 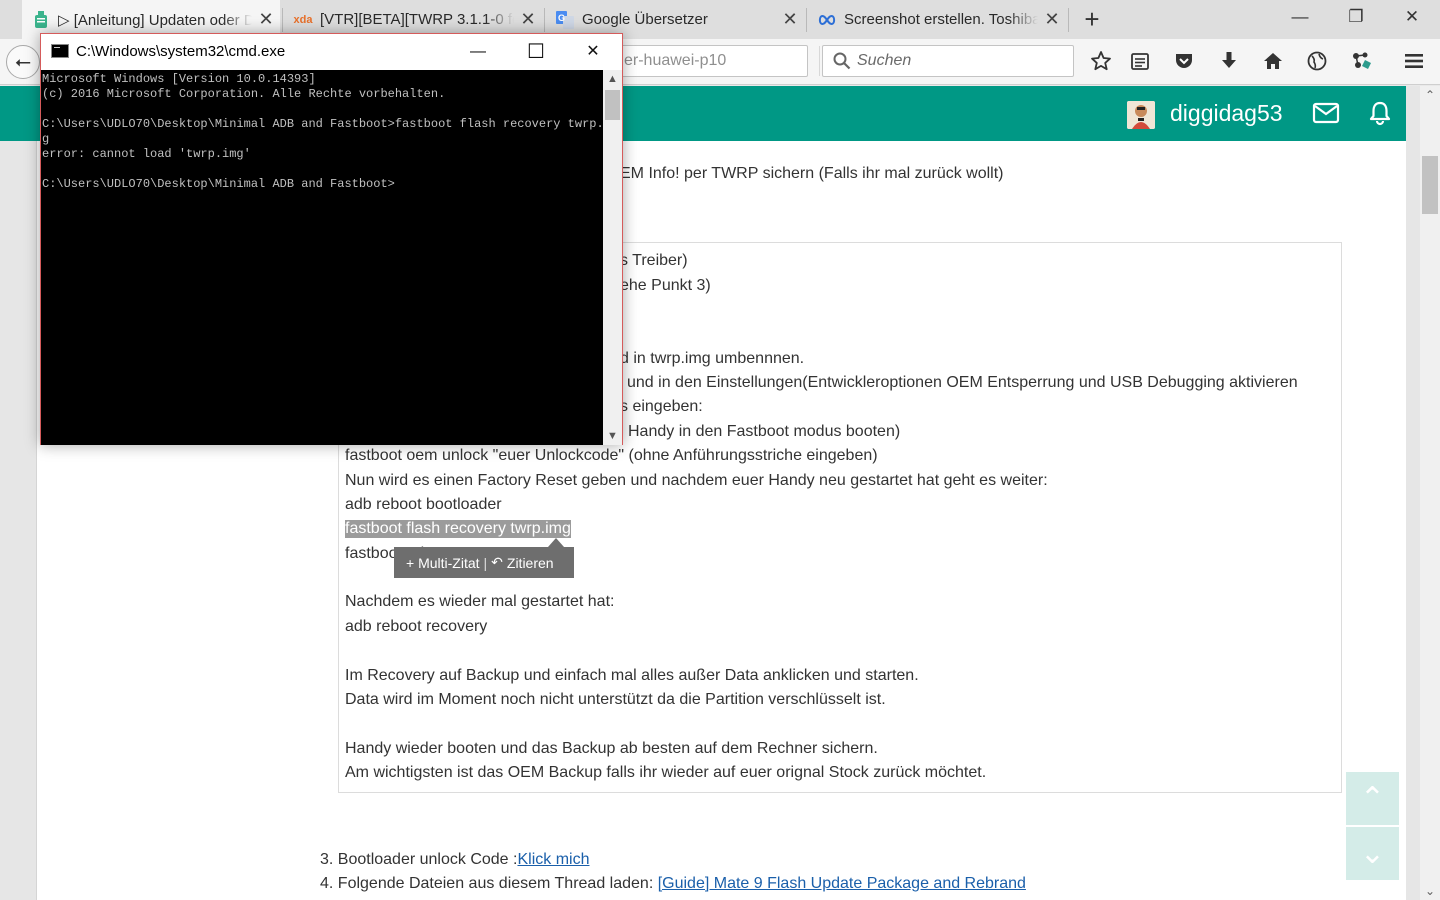 I want to click on mail-icon, so click(x=1326, y=113).